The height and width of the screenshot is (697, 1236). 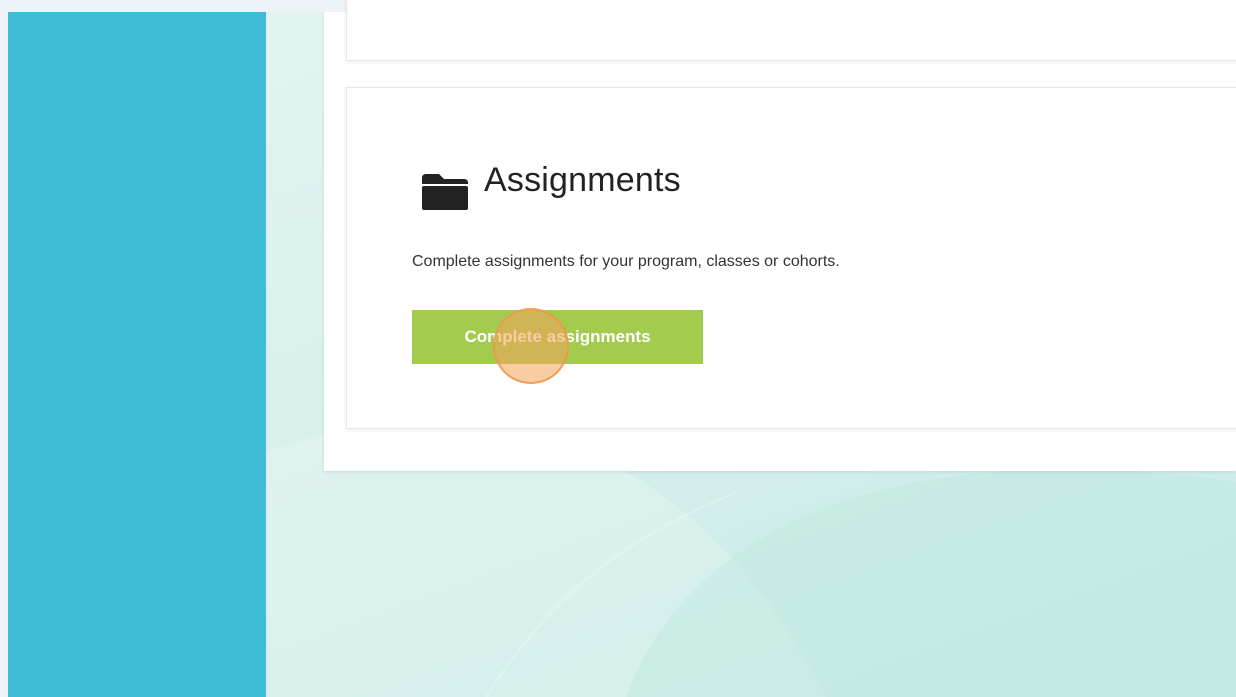 I want to click on assignments-title: Assignments, so click(x=582, y=180).